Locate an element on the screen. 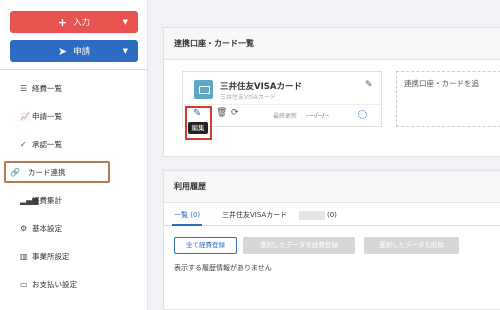 Image resolution: width=500 pixels, height=310 pixels. credit-card-icon: ▭ is located at coordinates (24, 284).